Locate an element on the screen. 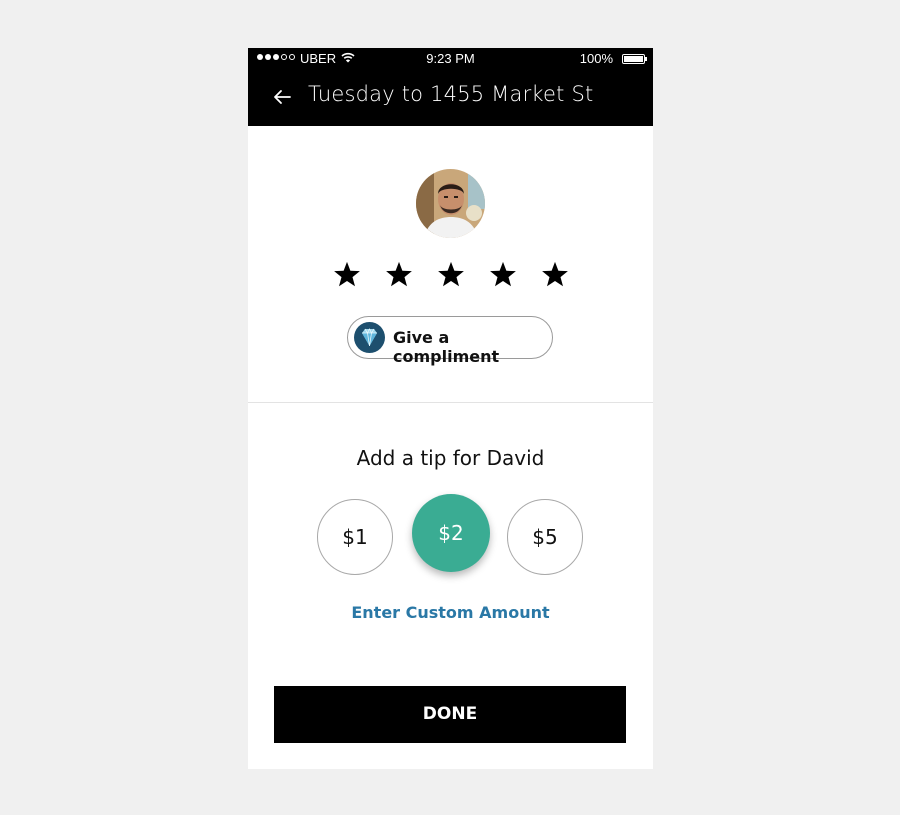 The width and height of the screenshot is (900, 815). tip-option-5: $5 is located at coordinates (545, 537).